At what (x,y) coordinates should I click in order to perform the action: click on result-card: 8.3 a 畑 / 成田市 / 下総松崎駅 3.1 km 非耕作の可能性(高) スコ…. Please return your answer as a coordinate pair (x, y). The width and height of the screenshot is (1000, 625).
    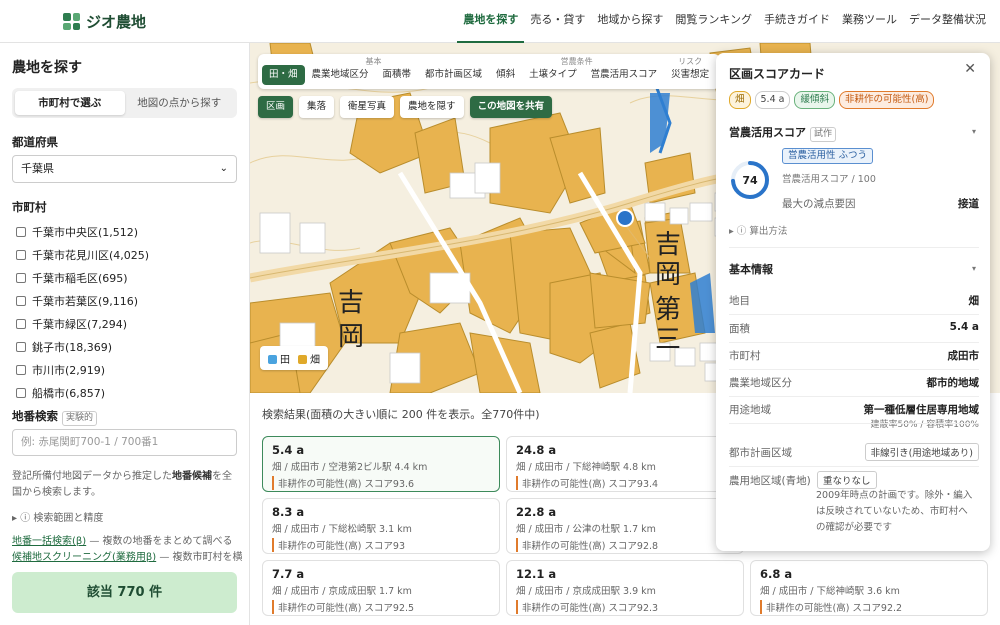
    Looking at the image, I should click on (381, 526).